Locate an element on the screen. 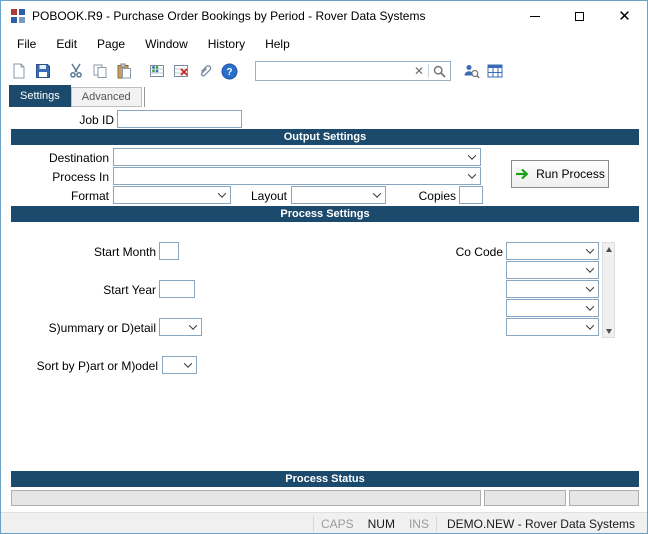 The width and height of the screenshot is (648, 534). tab-settings-label: Settings is located at coordinates (40, 96).